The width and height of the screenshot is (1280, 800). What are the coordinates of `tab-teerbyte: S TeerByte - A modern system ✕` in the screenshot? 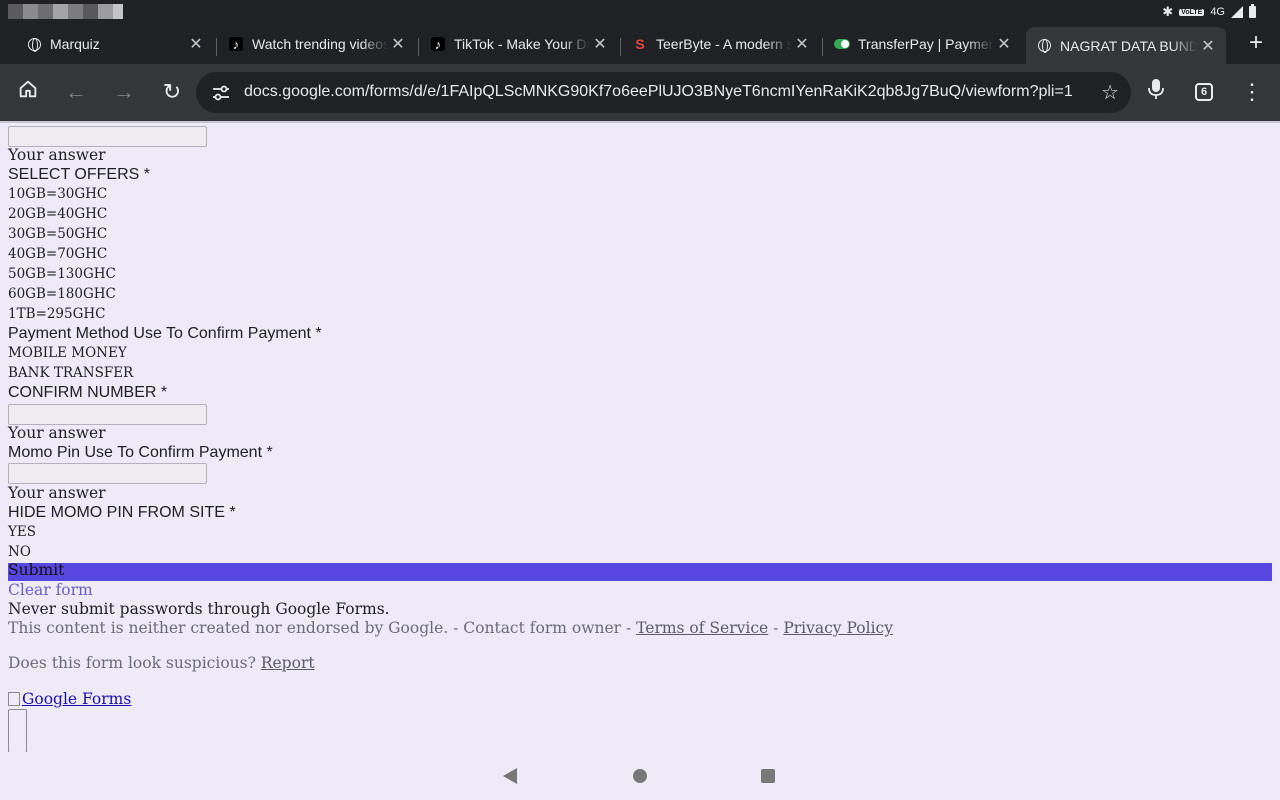 It's located at (721, 44).